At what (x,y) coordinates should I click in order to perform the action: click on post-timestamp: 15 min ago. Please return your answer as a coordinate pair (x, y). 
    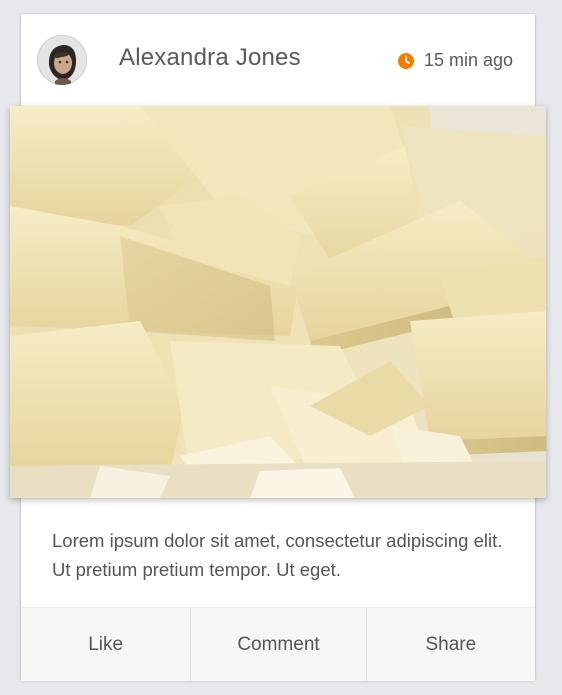
    Looking at the image, I should click on (455, 60).